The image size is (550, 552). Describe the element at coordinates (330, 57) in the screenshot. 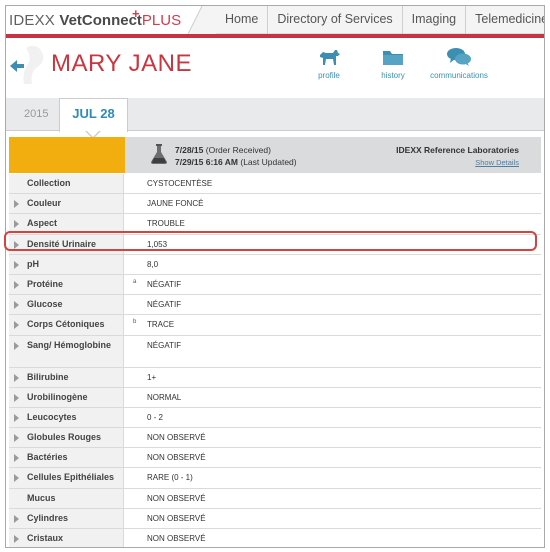

I see `dog-icon` at that location.